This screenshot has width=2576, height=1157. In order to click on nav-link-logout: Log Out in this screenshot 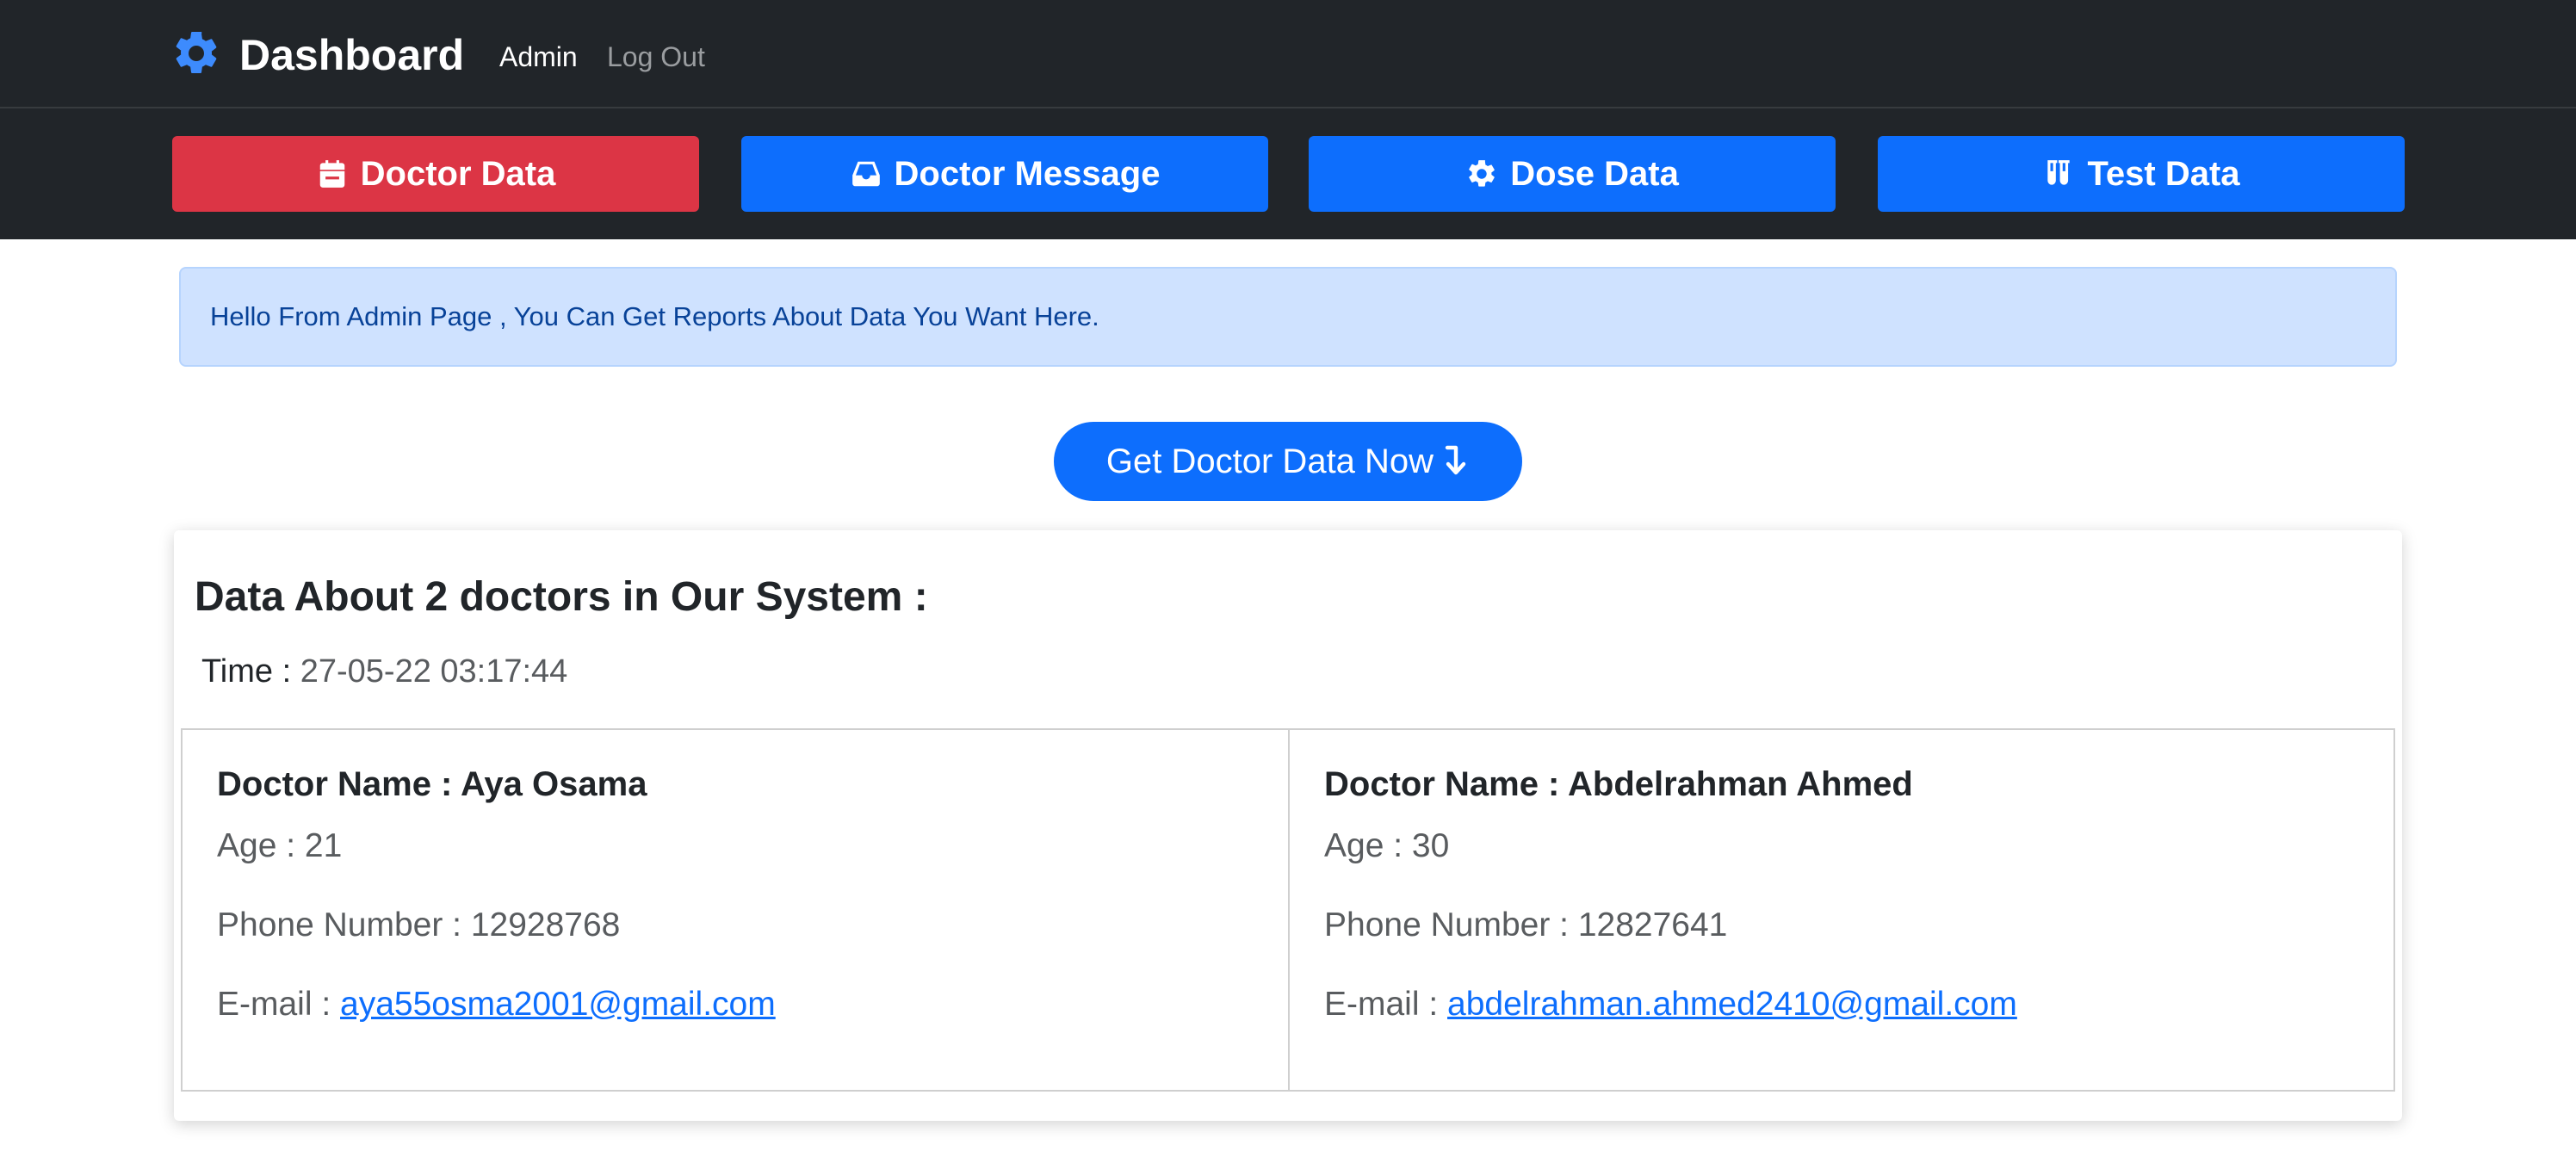, I will do `click(656, 57)`.